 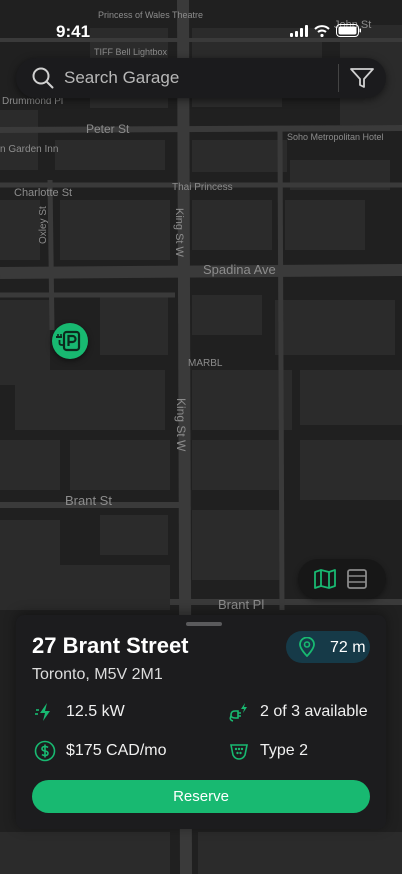 I want to click on location-pin-icon, so click(x=307, y=647).